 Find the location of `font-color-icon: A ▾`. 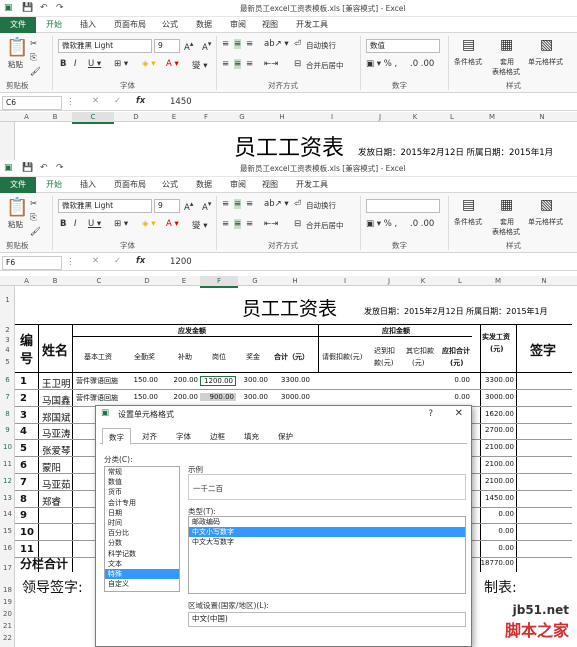

font-color-icon: A ▾ is located at coordinates (172, 224).